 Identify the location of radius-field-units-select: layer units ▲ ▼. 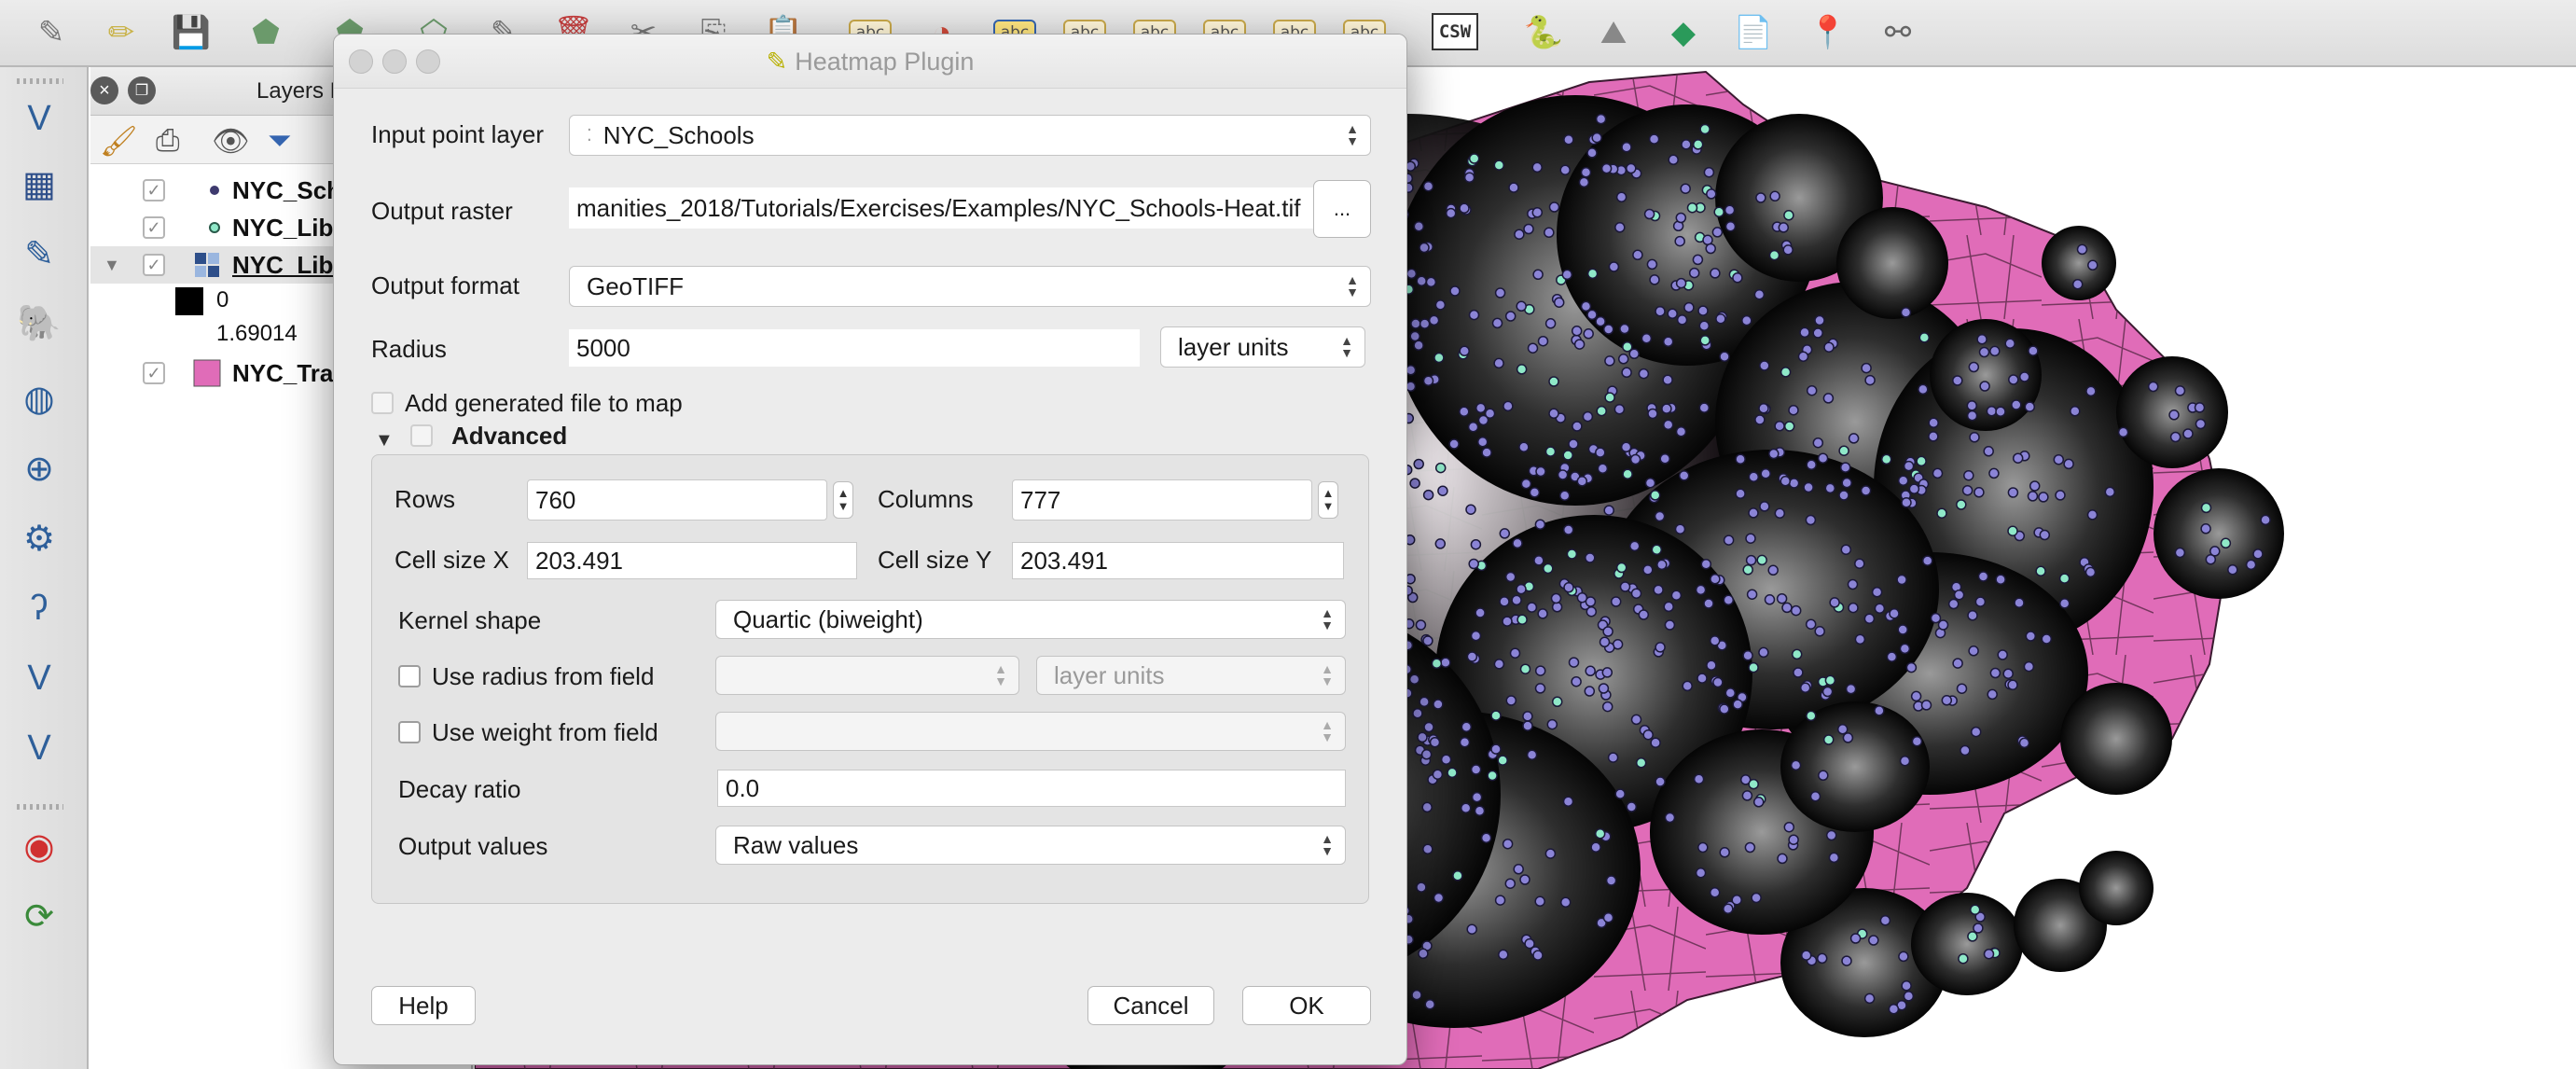
(1191, 675).